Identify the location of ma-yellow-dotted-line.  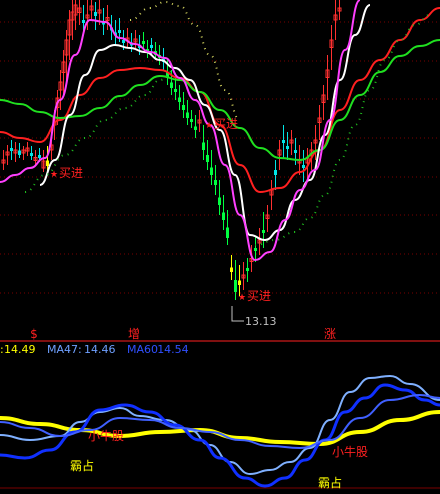
(185, 60).